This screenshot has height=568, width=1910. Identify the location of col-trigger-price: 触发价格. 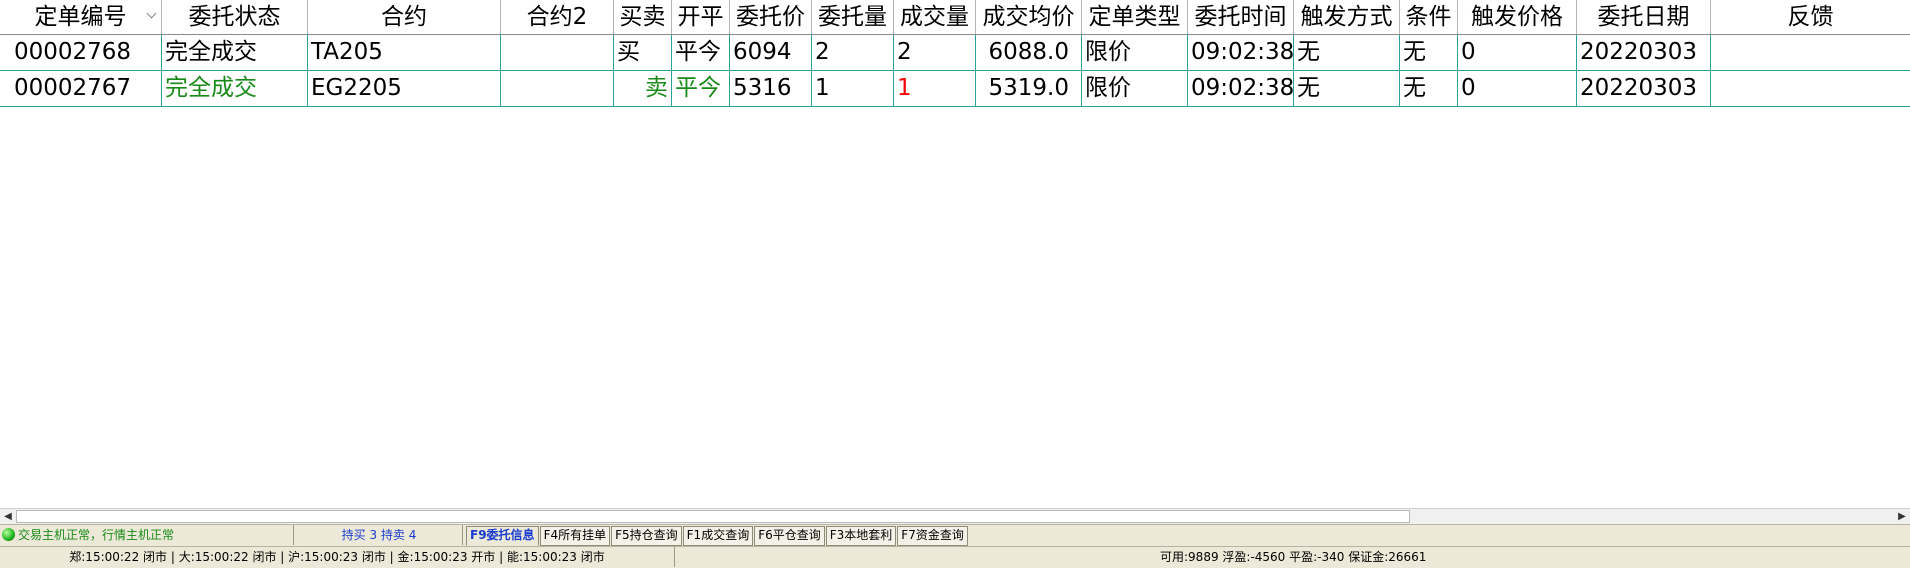
(1517, 17).